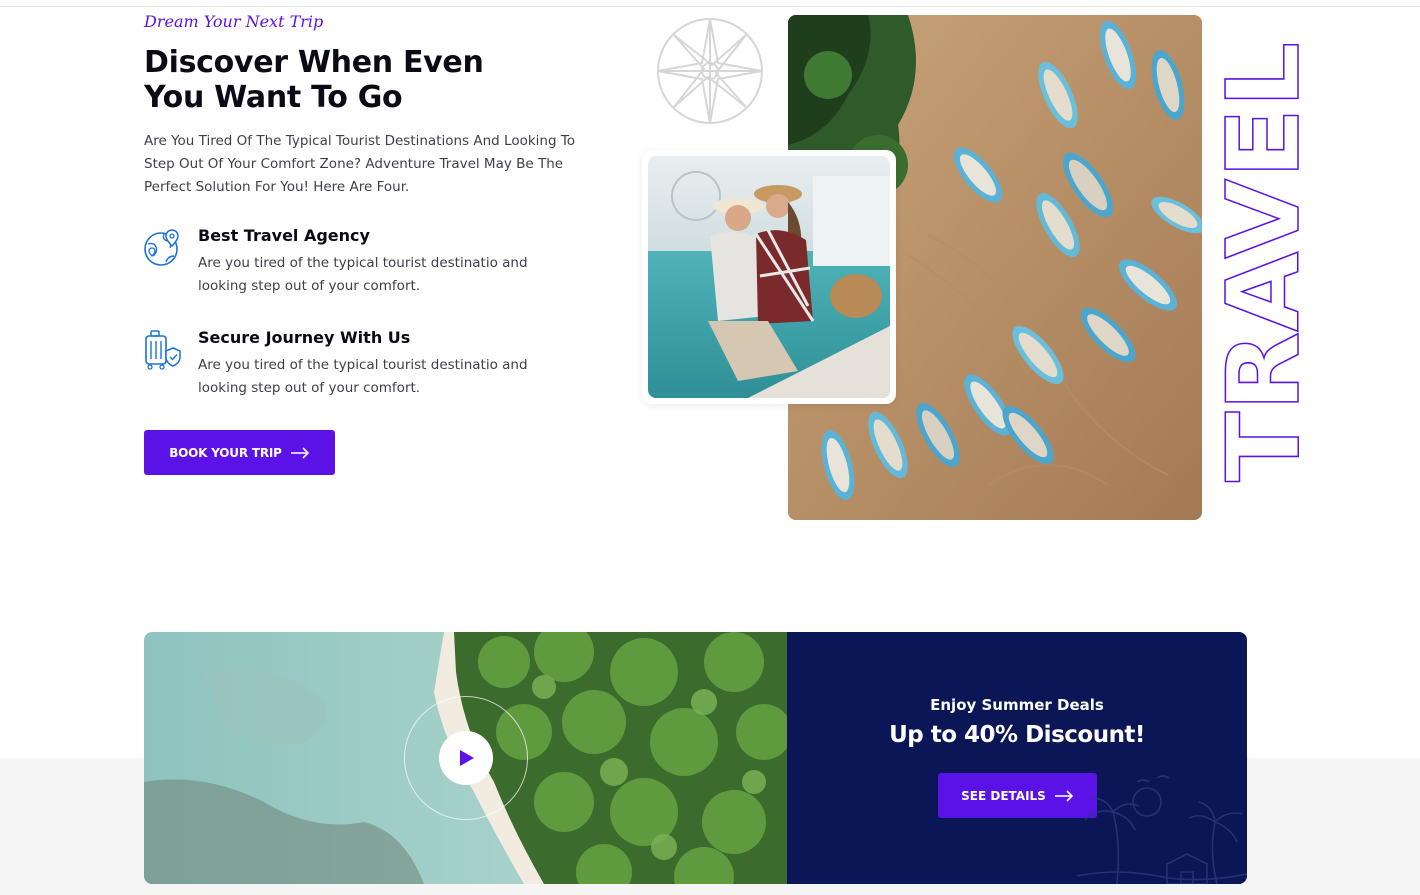  I want to click on see-details-label: SEE DETAILS, so click(1003, 795).